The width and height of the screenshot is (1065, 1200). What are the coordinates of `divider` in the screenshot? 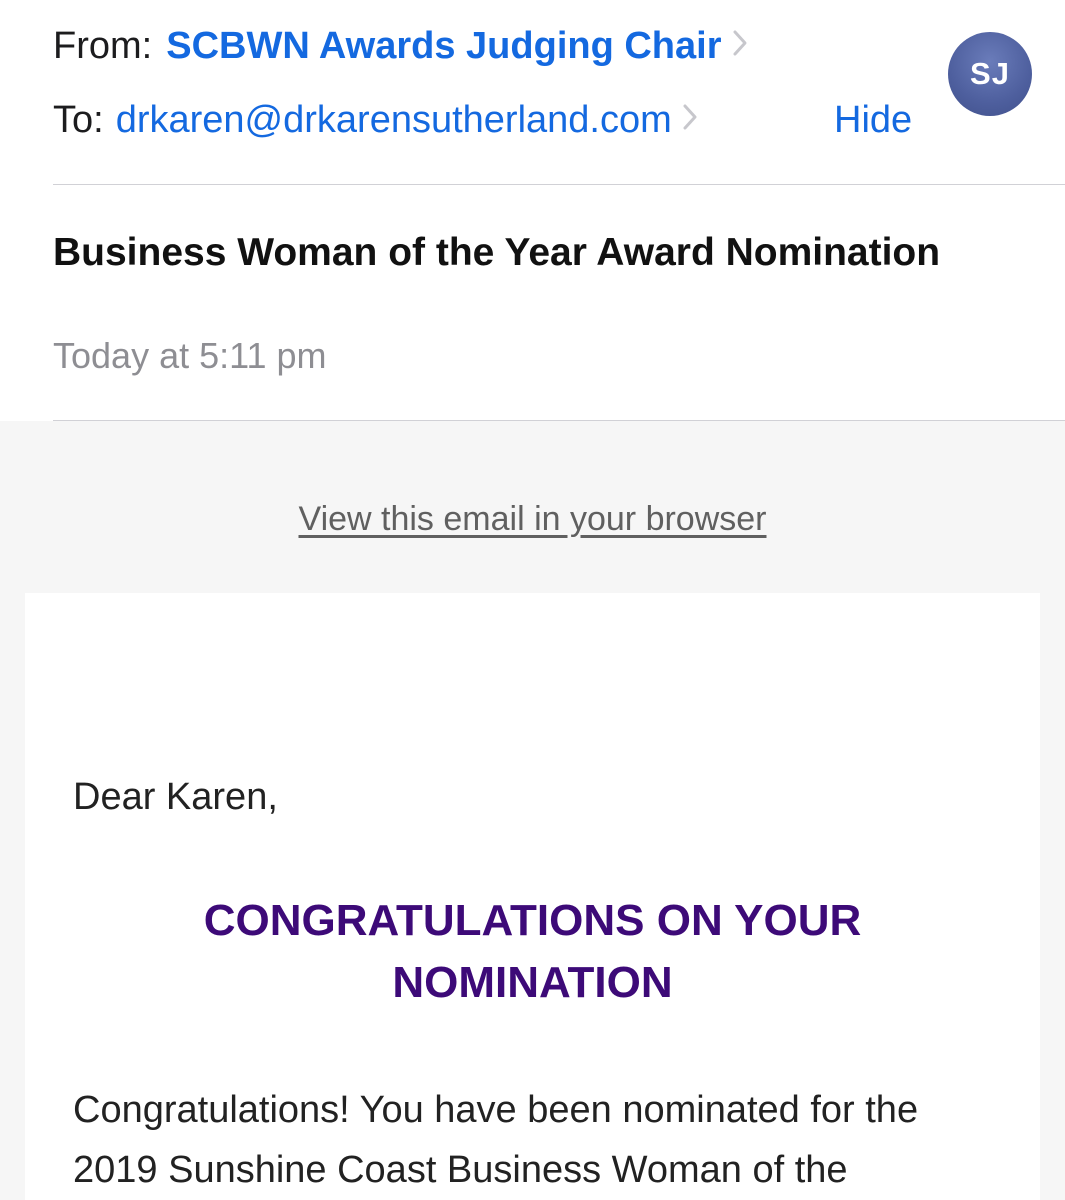 It's located at (559, 184).